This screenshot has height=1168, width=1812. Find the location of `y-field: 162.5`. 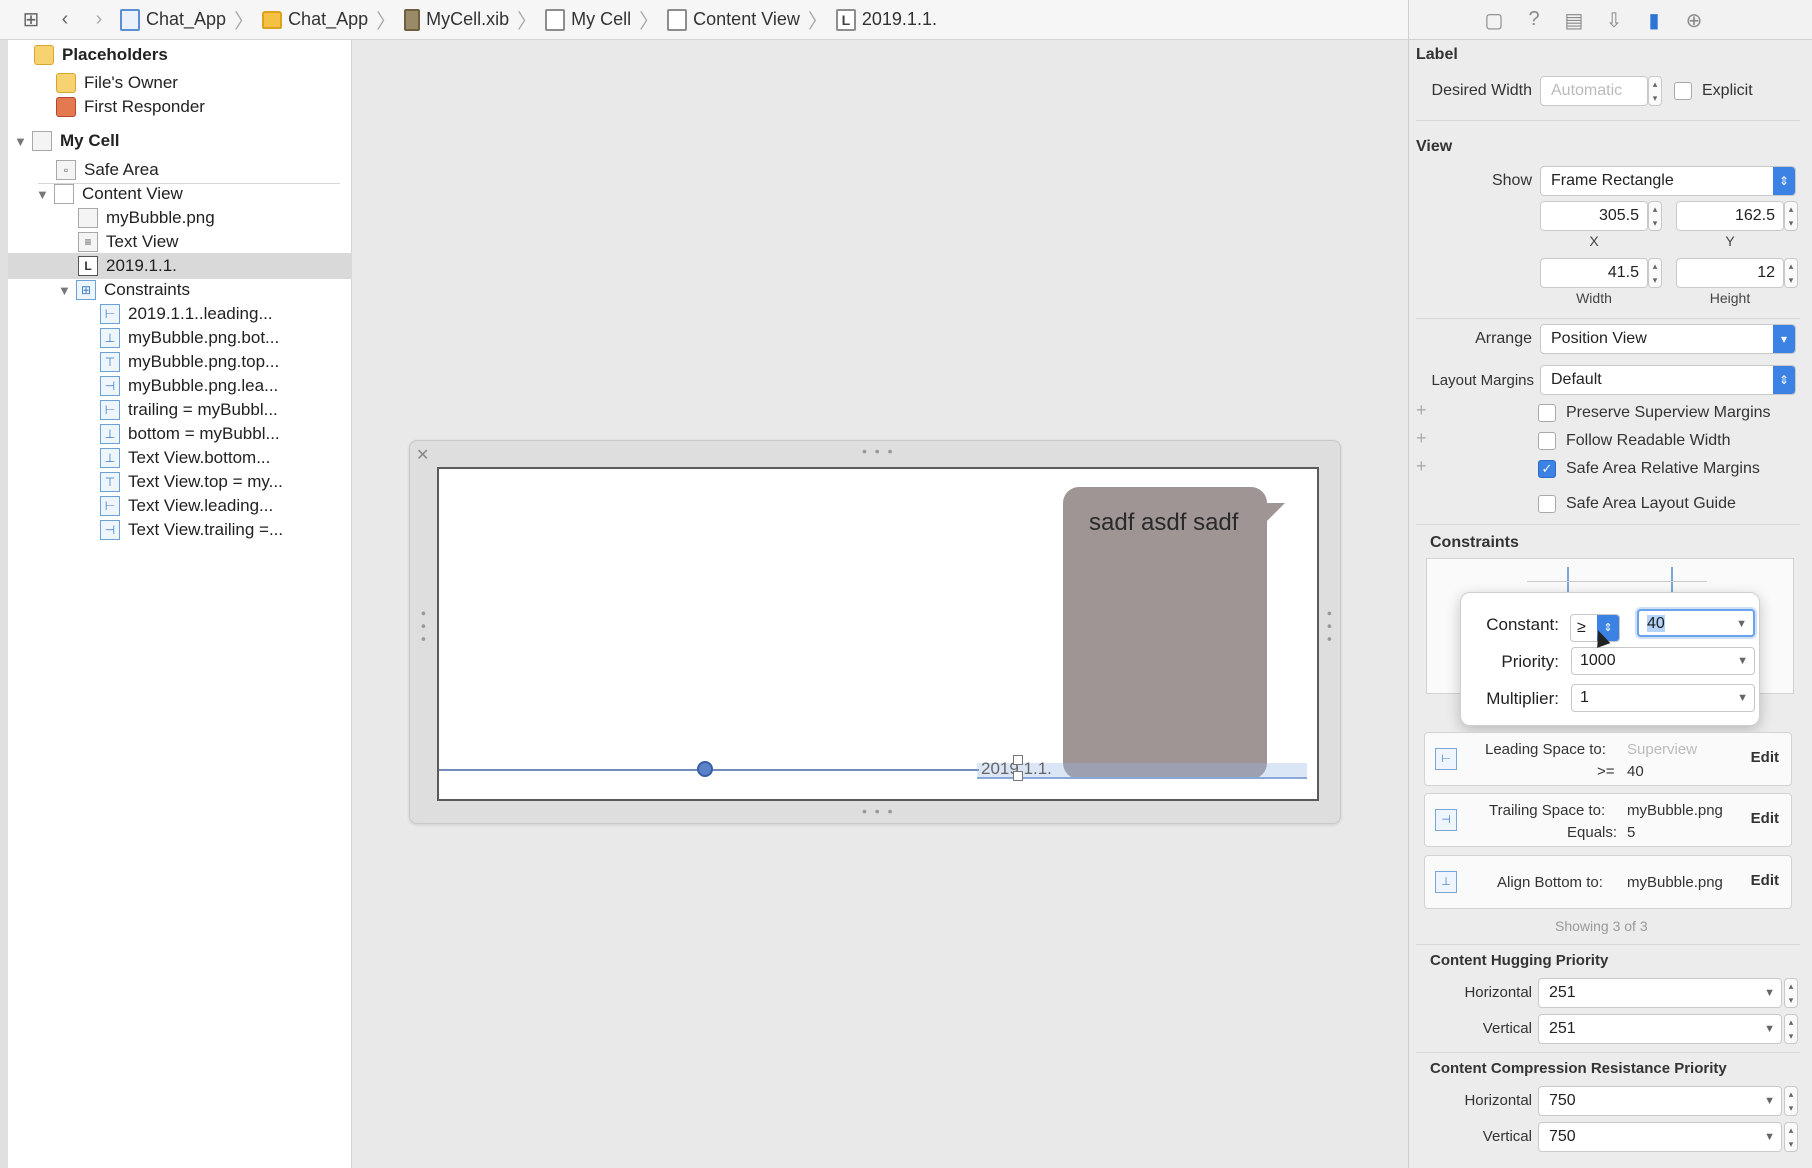

y-field: 162.5 is located at coordinates (1730, 216).